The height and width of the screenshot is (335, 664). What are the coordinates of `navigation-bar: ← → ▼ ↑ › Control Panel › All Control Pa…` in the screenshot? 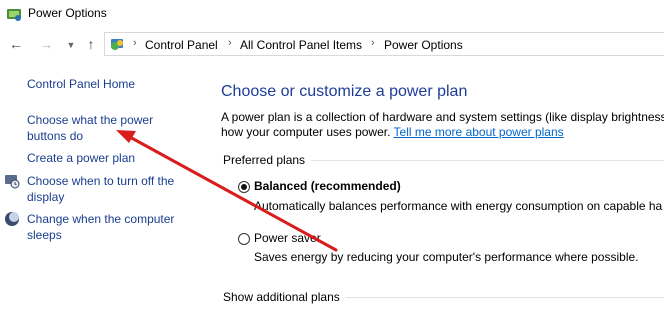 It's located at (332, 44).